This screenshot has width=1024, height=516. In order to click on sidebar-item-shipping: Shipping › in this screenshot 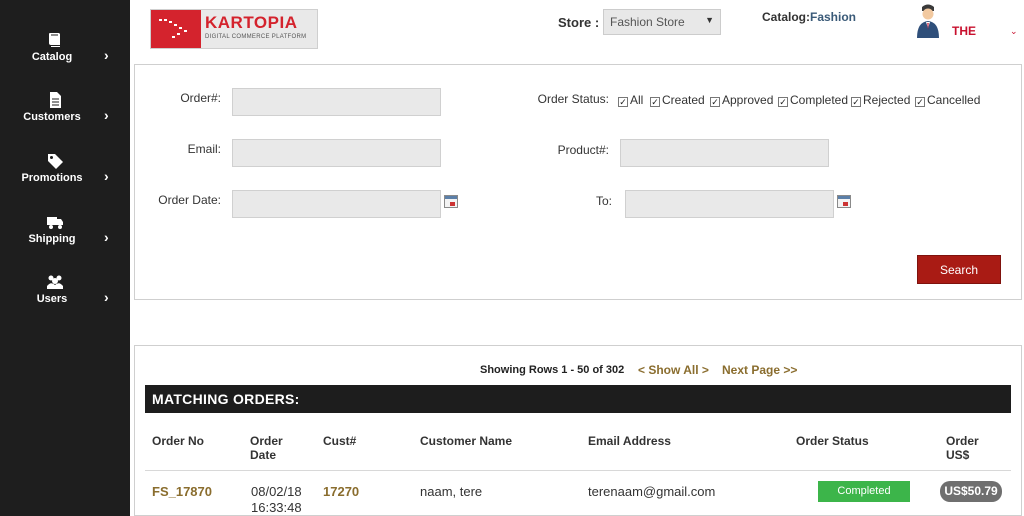, I will do `click(65, 238)`.